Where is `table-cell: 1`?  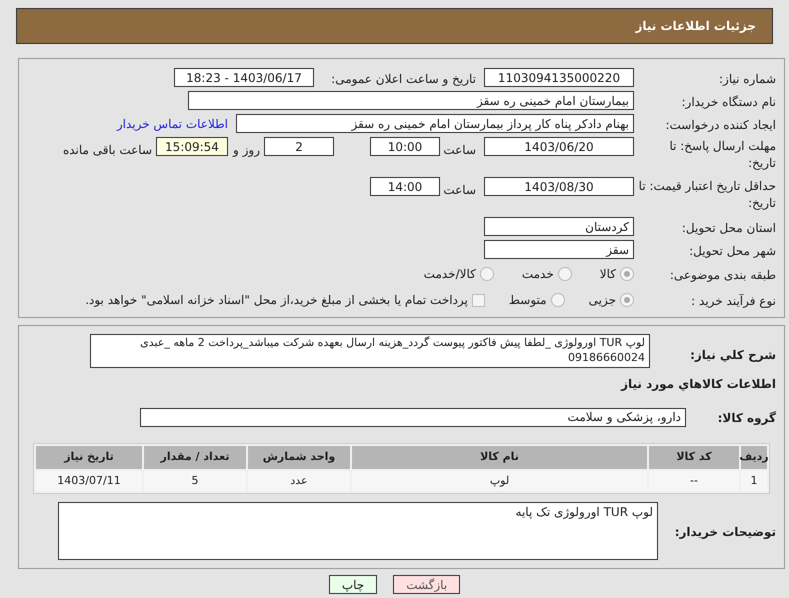
table-cell: 1 is located at coordinates (754, 481).